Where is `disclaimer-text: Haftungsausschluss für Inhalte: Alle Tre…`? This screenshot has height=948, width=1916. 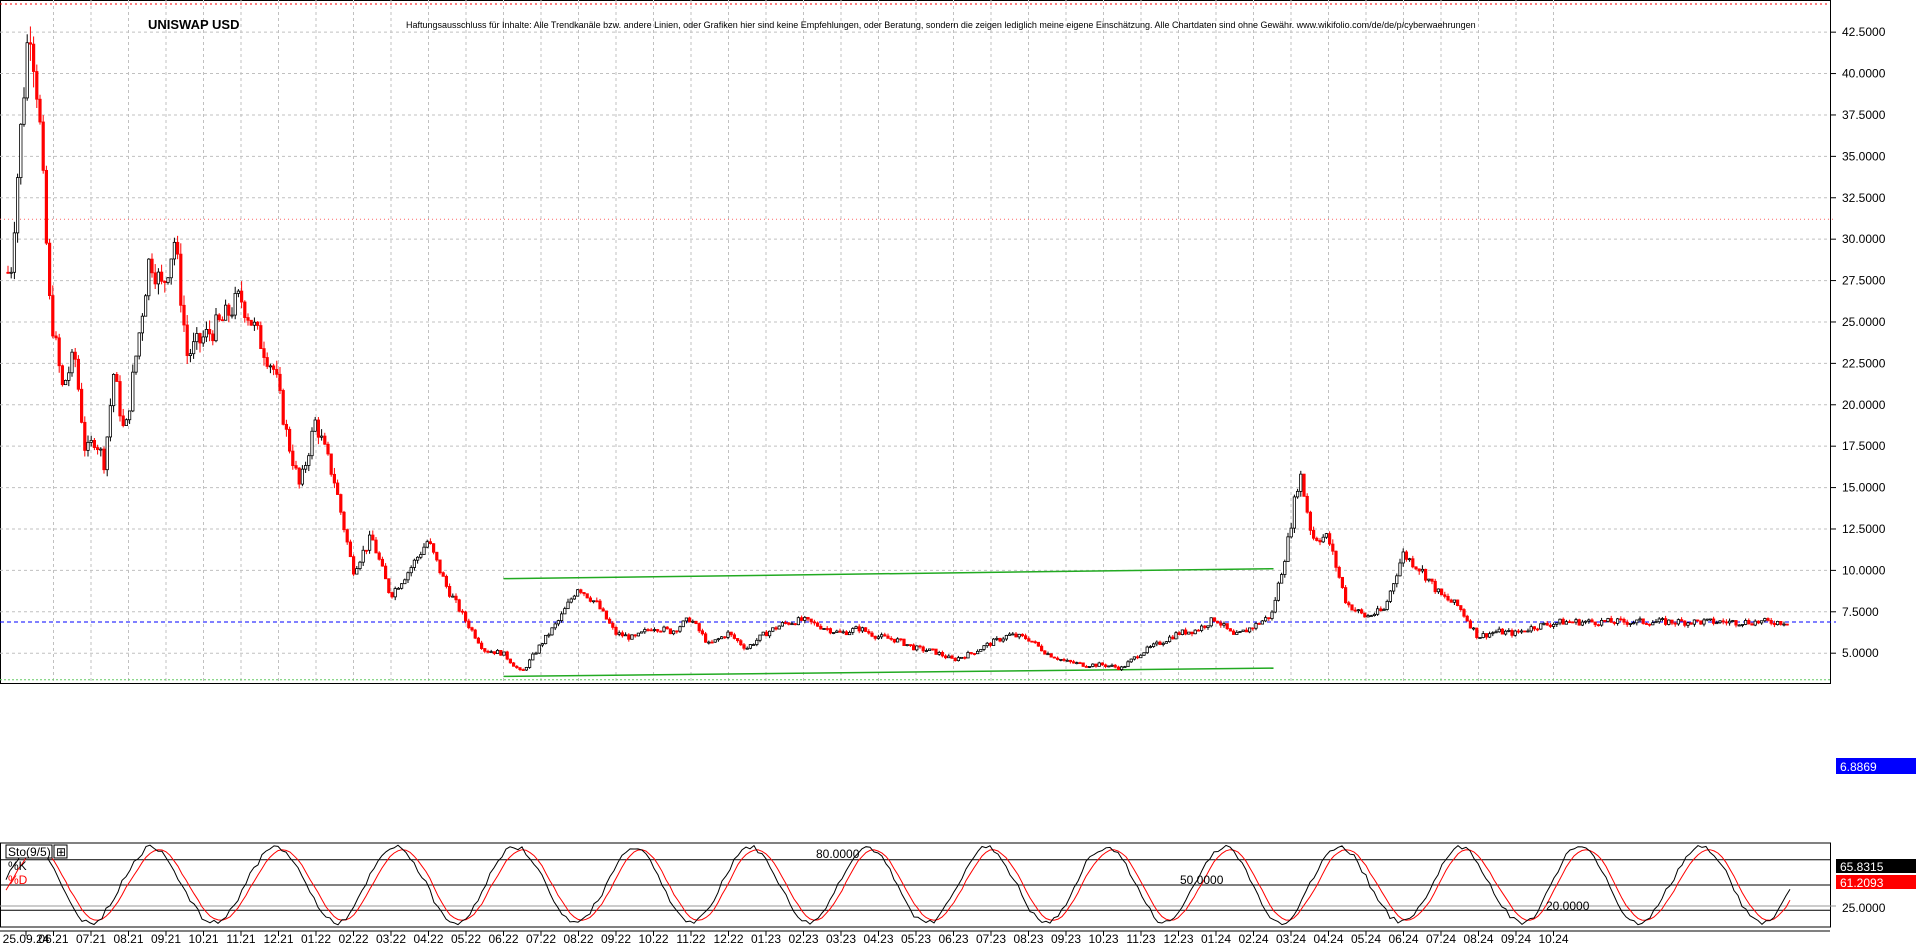
disclaimer-text: Haftungsausschluss für Inhalte: Alle Tre… is located at coordinates (941, 25).